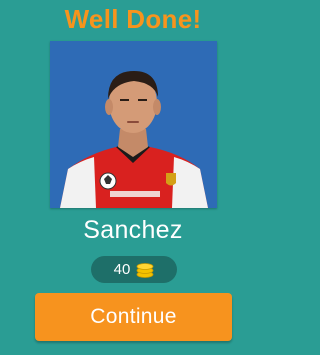 The width and height of the screenshot is (320, 355). Describe the element at coordinates (122, 269) in the screenshot. I see `coins-value: 40` at that location.